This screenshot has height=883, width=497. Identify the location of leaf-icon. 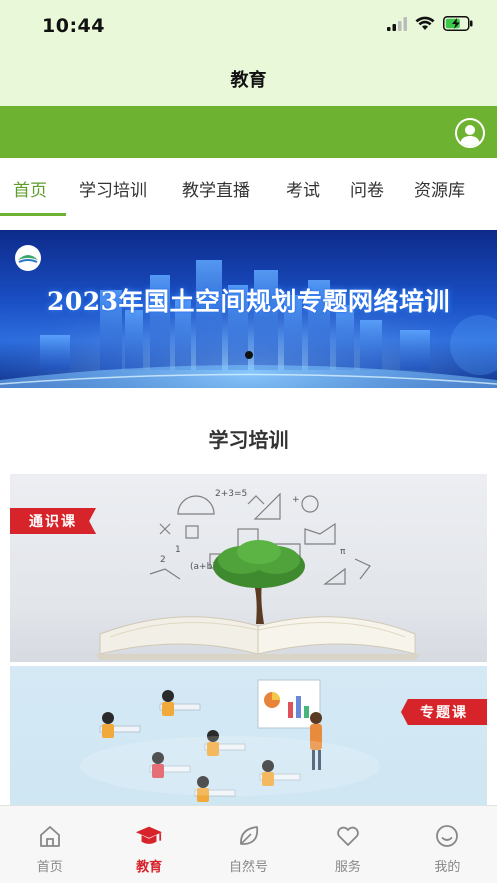
(248, 835).